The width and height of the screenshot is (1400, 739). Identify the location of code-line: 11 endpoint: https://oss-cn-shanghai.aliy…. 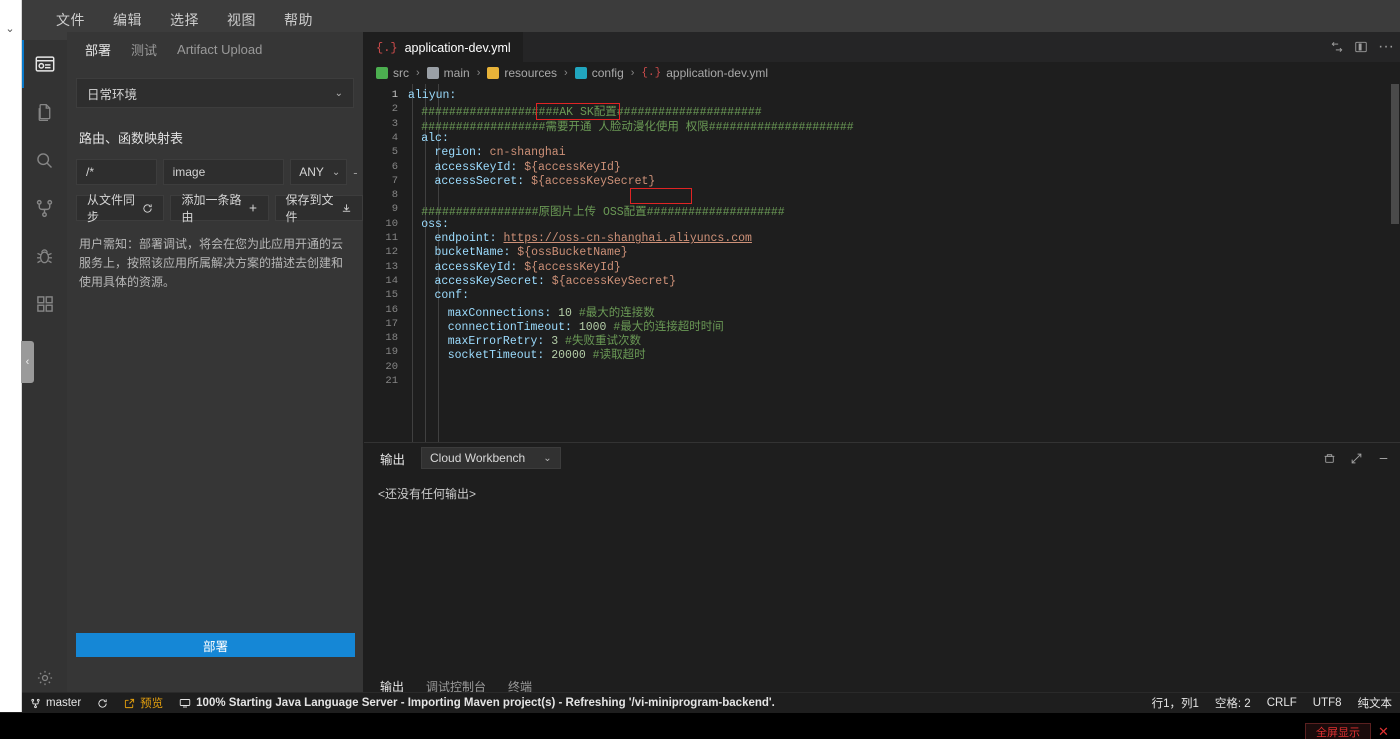
(882, 239).